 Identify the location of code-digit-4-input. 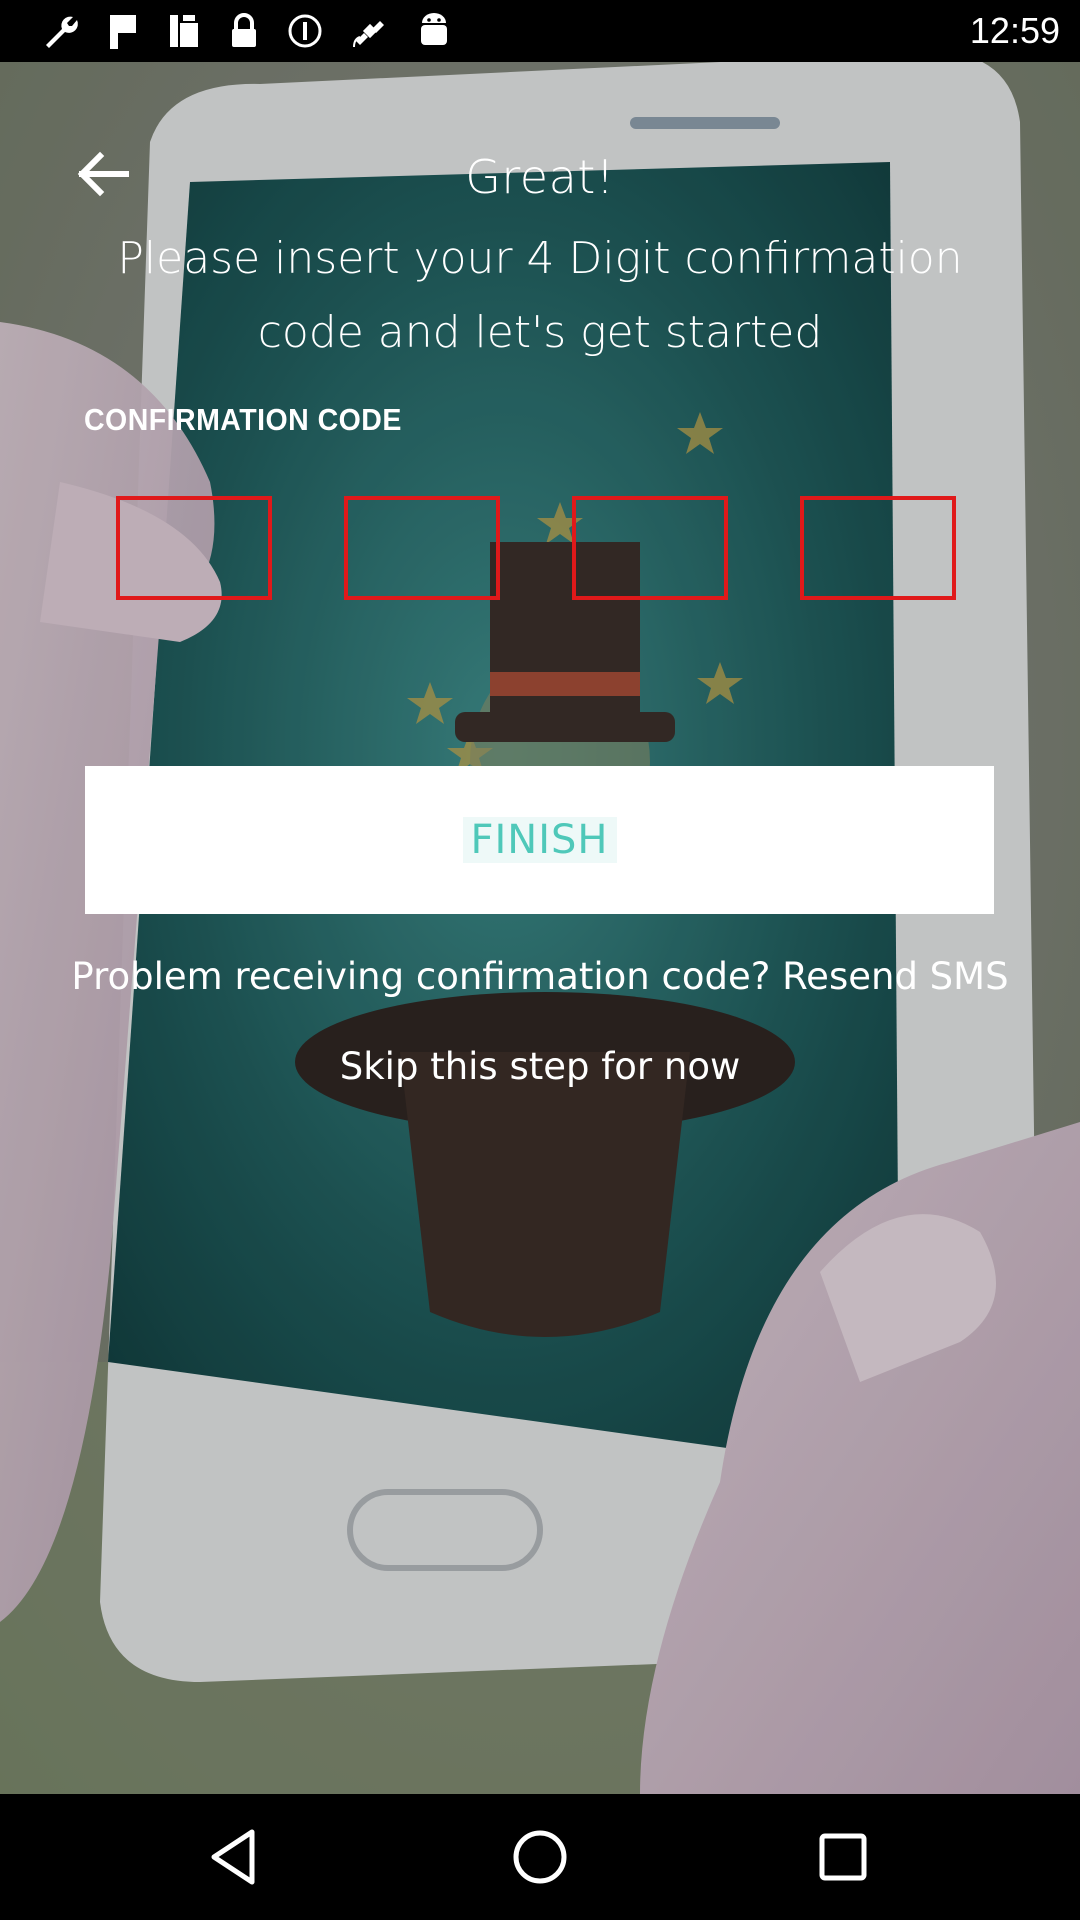
(878, 548).